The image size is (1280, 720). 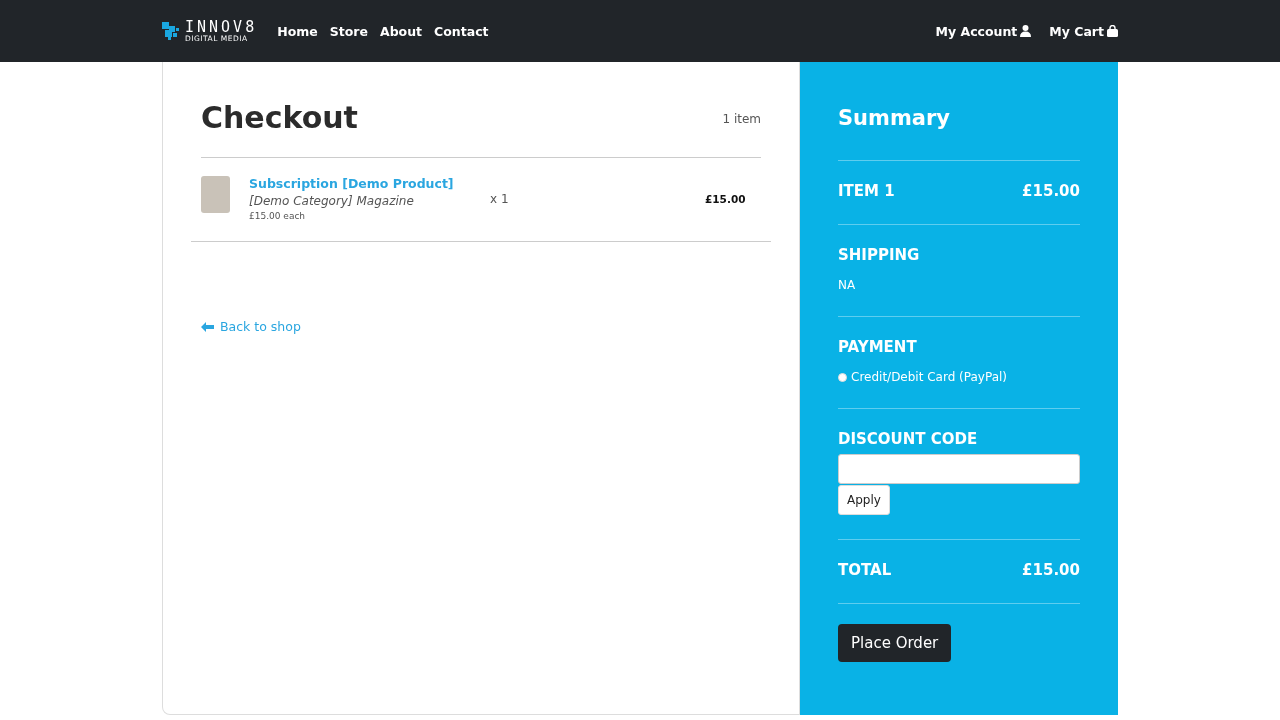 I want to click on nav-link: About, so click(x=401, y=31).